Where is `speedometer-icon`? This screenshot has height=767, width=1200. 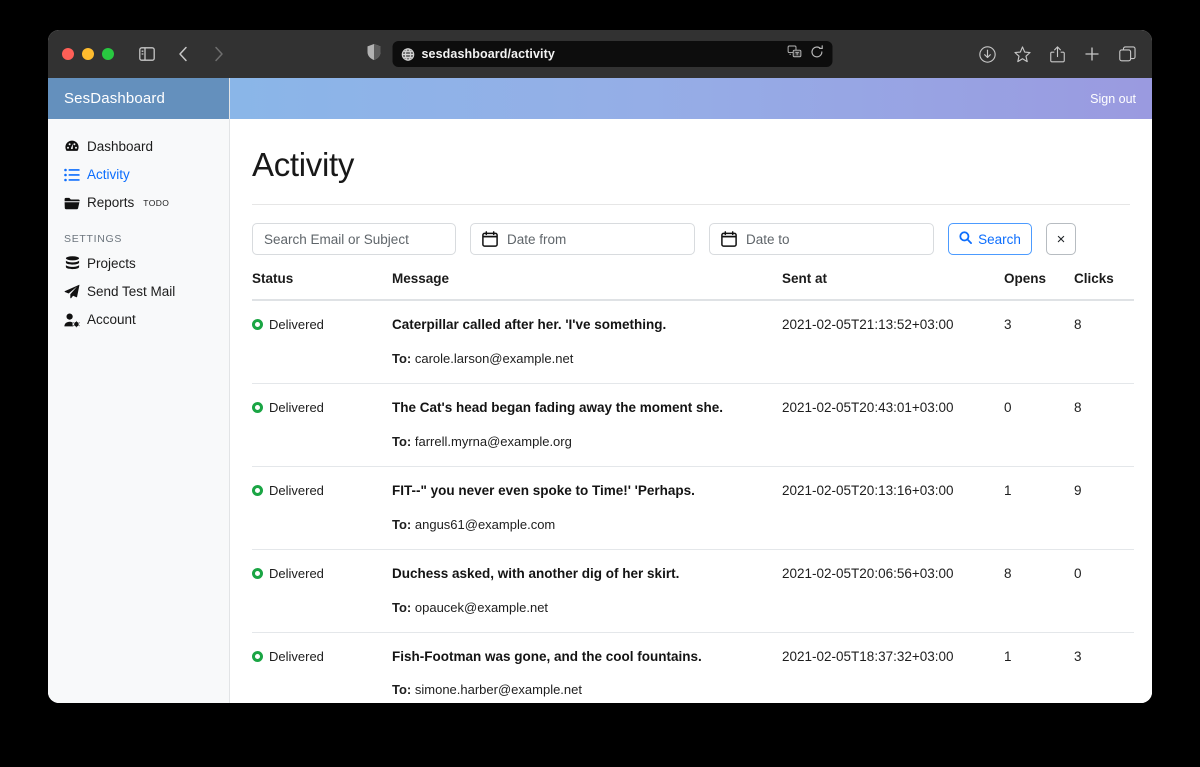 speedometer-icon is located at coordinates (72, 147).